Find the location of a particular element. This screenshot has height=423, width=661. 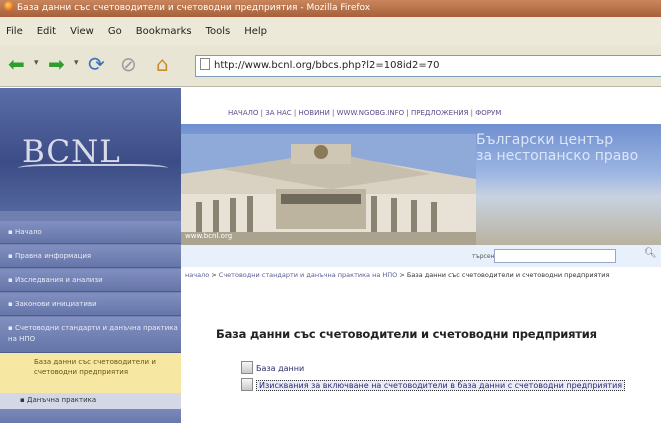

menu-edit: Edit is located at coordinates (46, 31).